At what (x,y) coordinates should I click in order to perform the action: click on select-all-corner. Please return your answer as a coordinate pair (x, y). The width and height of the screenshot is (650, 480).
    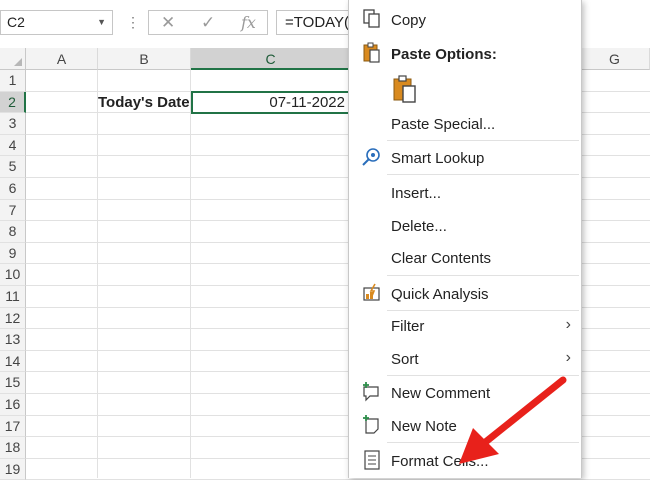
    Looking at the image, I should click on (13, 59).